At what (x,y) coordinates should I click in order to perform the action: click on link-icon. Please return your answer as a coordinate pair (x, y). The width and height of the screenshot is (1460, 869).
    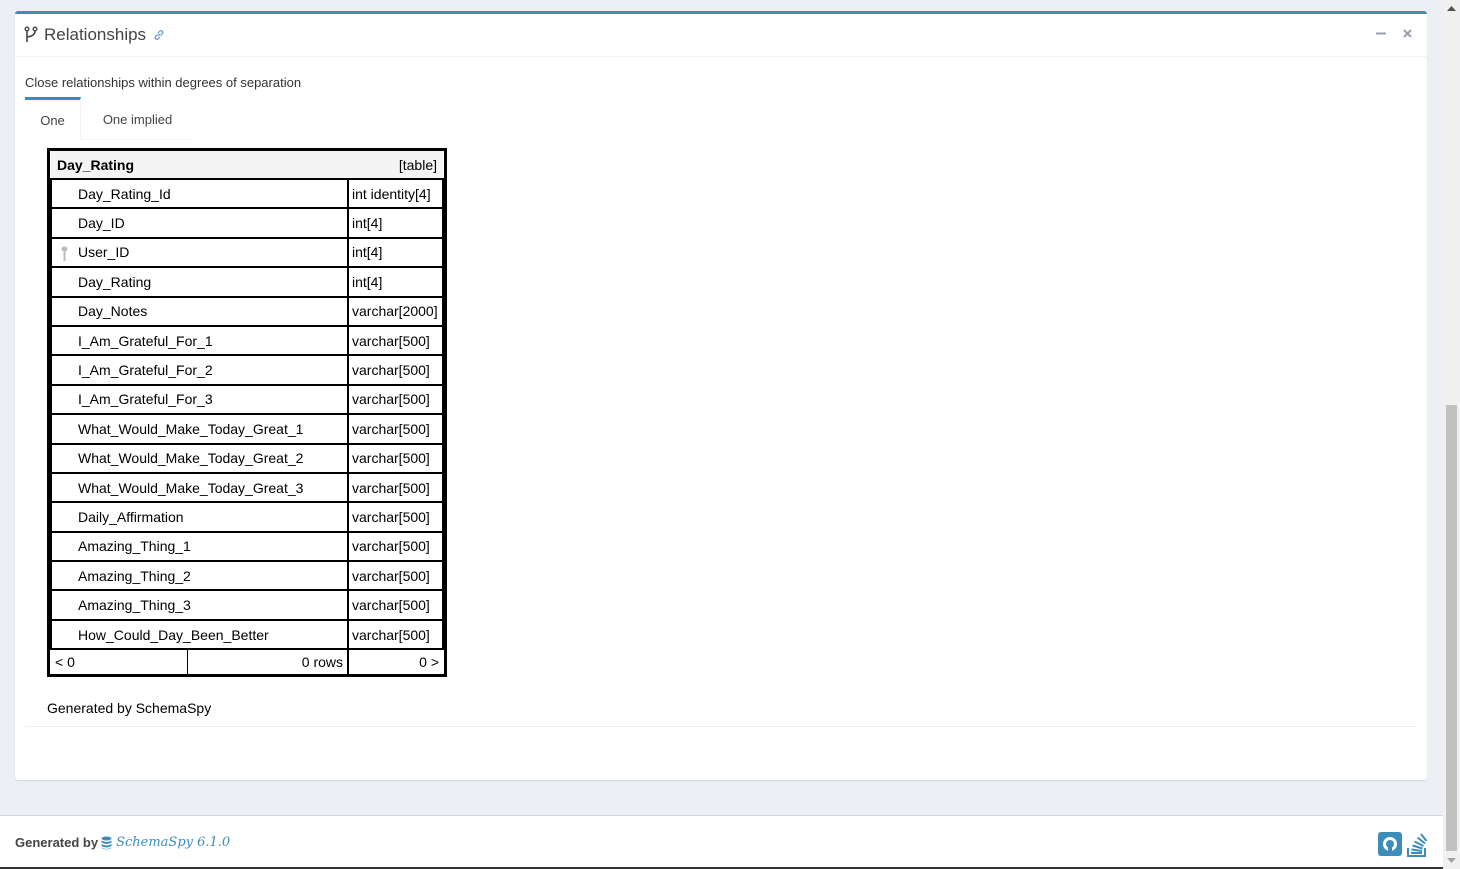
    Looking at the image, I should click on (159, 35).